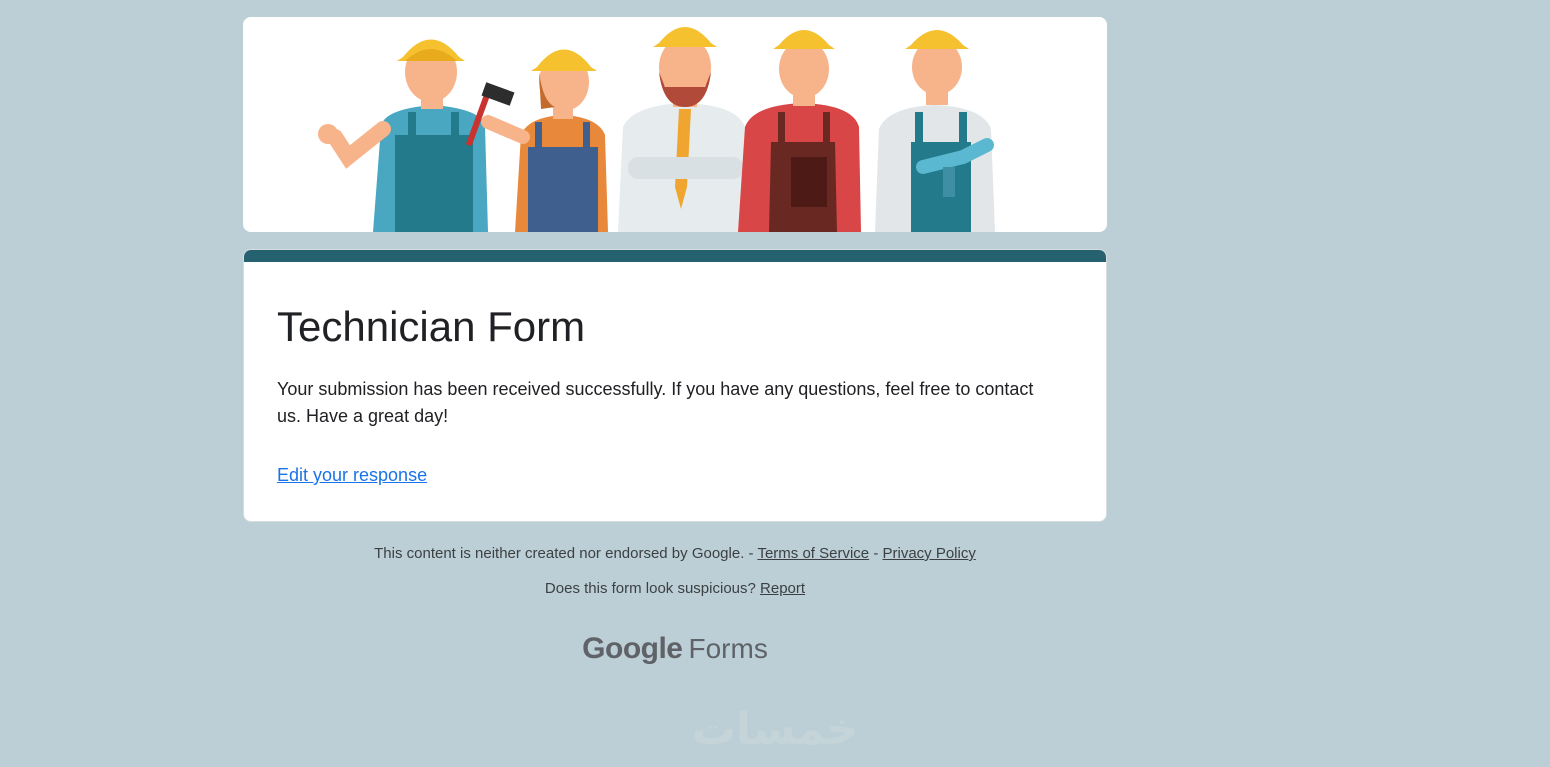 This screenshot has height=767, width=1550. What do you see at coordinates (928, 553) in the screenshot?
I see `privacy-policy-link: Privacy Policy` at bounding box center [928, 553].